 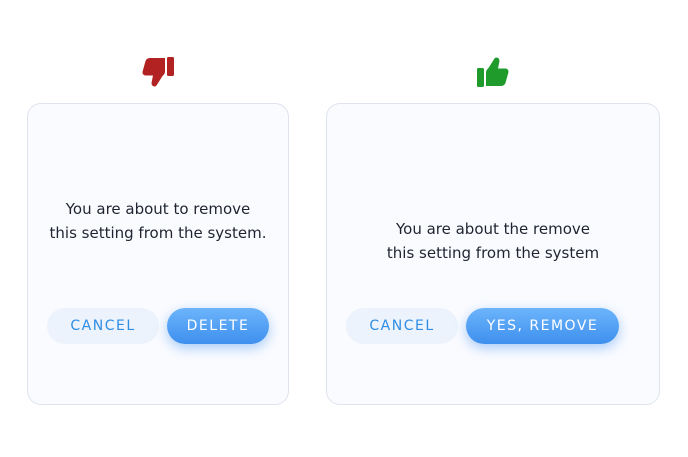 What do you see at coordinates (493, 72) in the screenshot?
I see `thumbs-up-icon` at bounding box center [493, 72].